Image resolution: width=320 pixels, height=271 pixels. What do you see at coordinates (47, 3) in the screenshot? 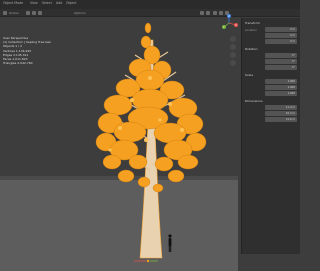
I see `select-menu: Select` at bounding box center [47, 3].